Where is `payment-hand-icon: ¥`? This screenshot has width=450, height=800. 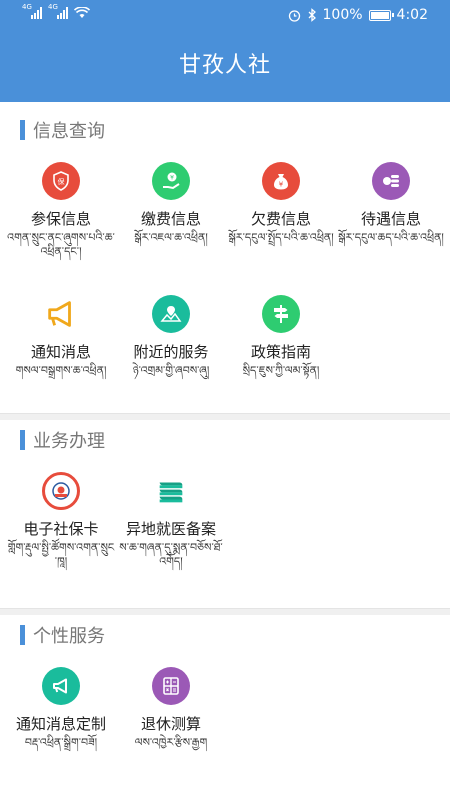 payment-hand-icon: ¥ is located at coordinates (171, 181).